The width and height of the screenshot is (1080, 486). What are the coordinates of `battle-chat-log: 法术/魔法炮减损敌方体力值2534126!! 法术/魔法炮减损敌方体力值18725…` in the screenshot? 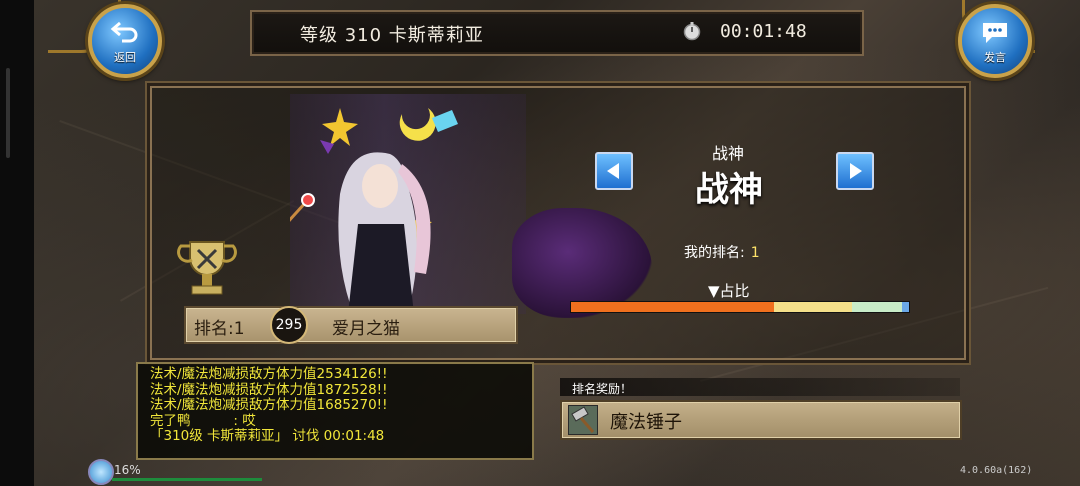 It's located at (335, 411).